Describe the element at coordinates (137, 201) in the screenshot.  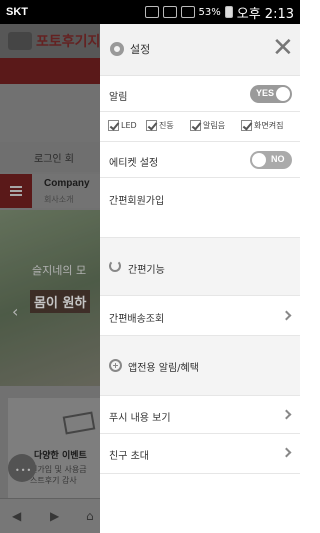
I see `simple-signup-label: 간편회원가입` at that location.